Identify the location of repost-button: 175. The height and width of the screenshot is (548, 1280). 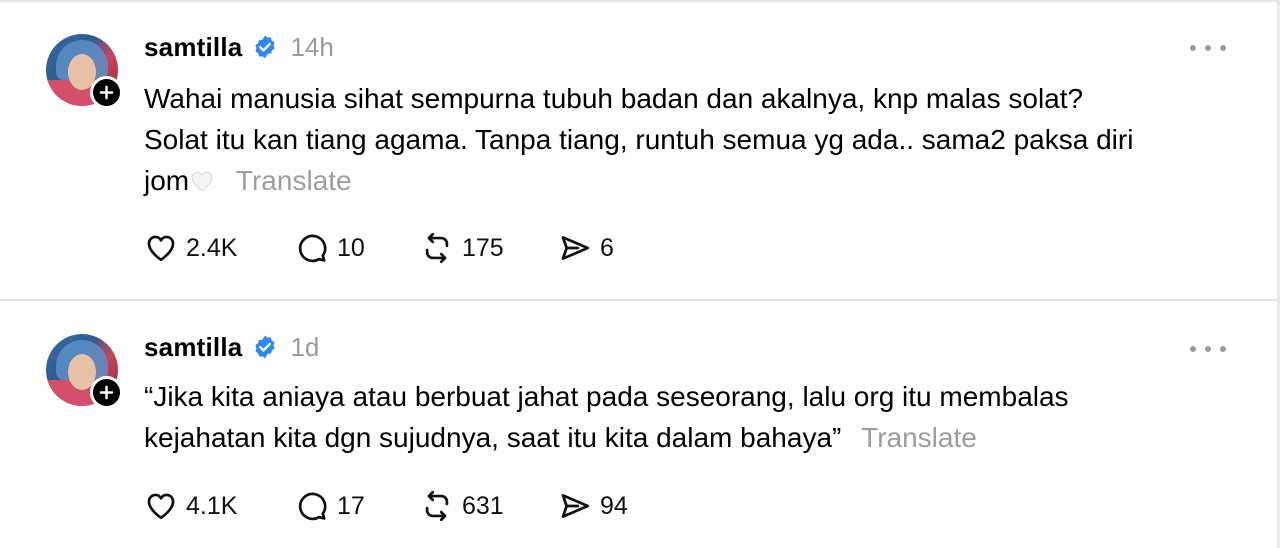
(489, 248).